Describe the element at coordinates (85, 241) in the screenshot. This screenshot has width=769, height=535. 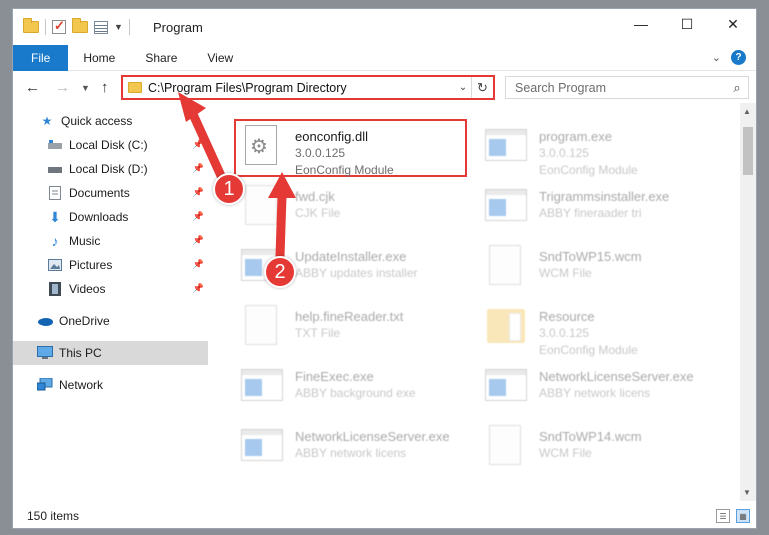
I see `sidebar-item-label: Music` at that location.